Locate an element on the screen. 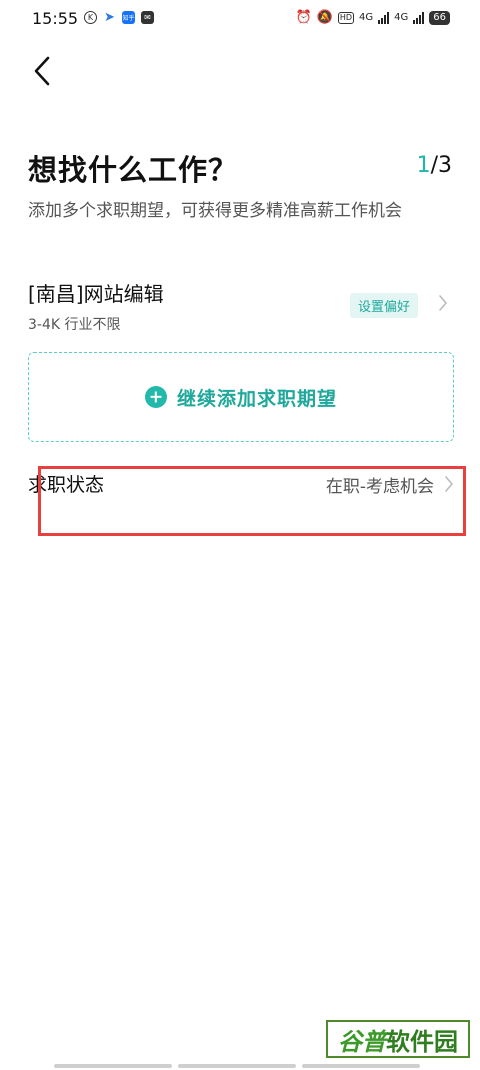  add-job-expectation-label: 继续添加求职期望 is located at coordinates (256, 398).